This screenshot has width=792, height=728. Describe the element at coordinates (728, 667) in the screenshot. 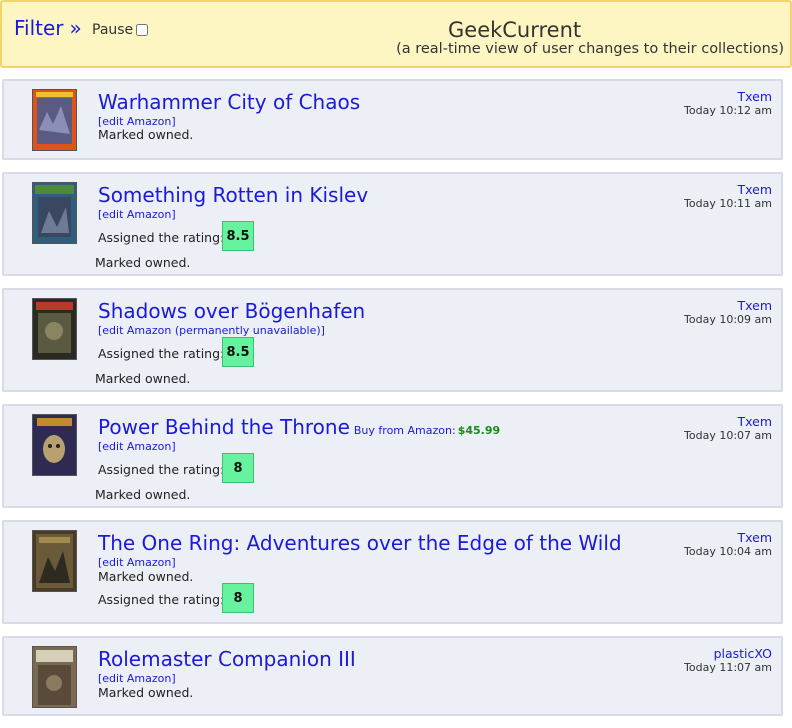

I see `timestamp: Today 11:07 am` at that location.